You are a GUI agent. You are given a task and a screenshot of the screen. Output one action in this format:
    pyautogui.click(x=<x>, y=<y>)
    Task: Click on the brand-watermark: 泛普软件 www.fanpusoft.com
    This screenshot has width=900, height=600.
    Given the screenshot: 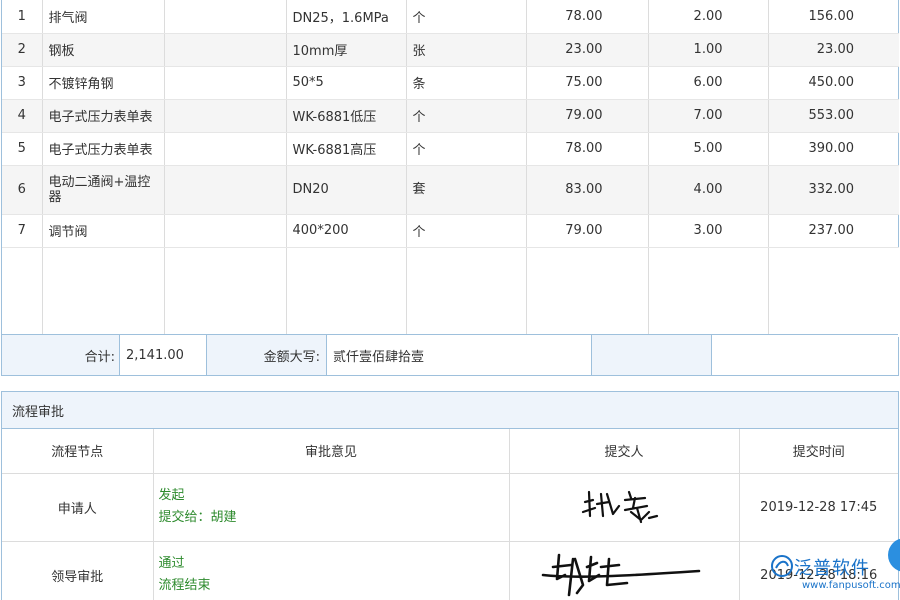 What is the action you would take?
    pyautogui.click(x=834, y=569)
    